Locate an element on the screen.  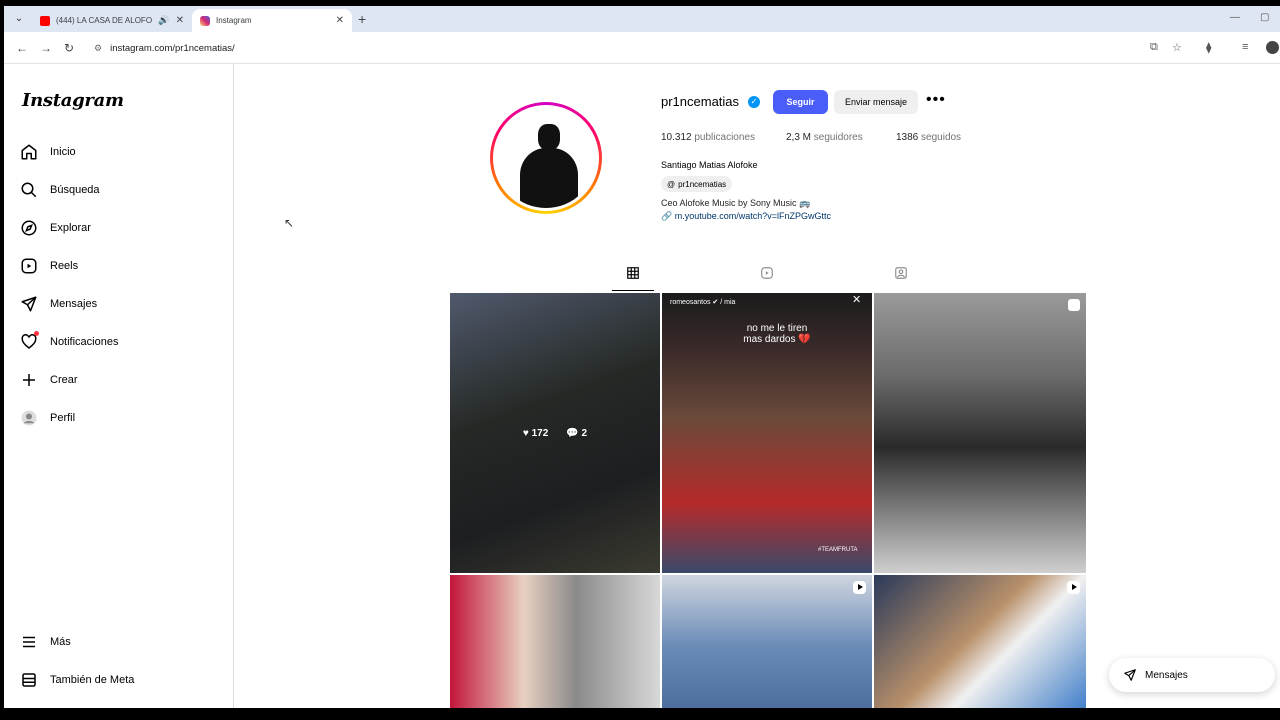
sidebar-item-mas: Más is located at coordinates (45, 642).